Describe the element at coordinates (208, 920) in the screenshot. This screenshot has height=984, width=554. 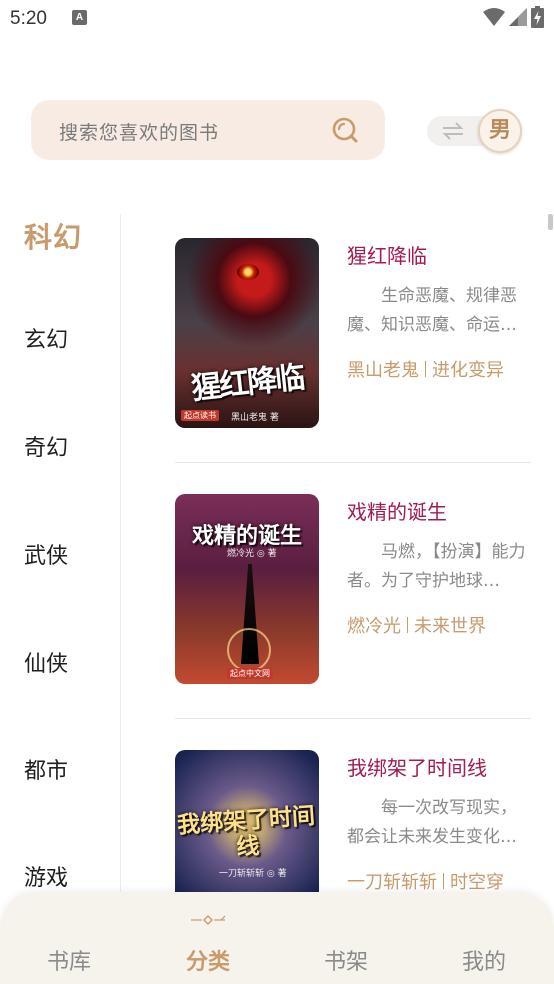
I see `active-tab-ornament-icon` at that location.